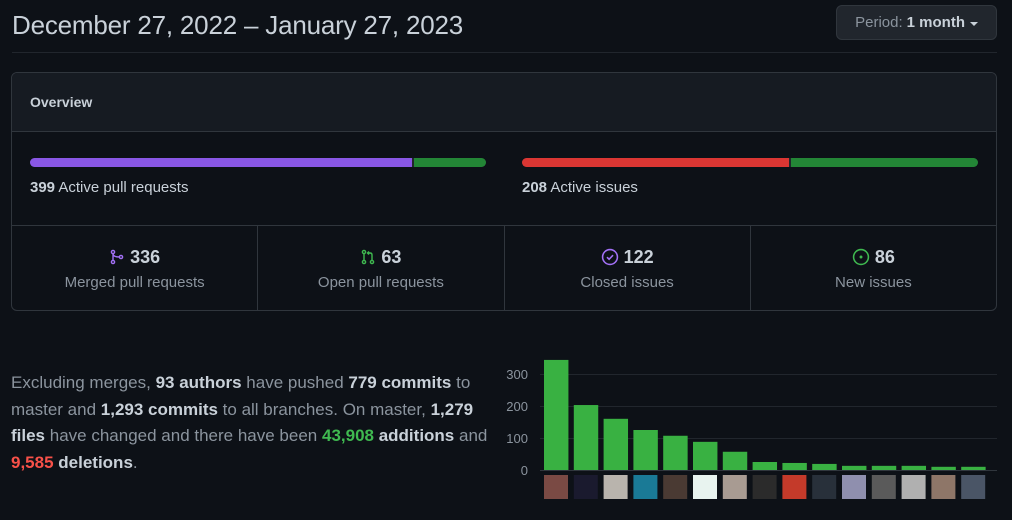  Describe the element at coordinates (450, 162) in the screenshot. I see `open-pr-segment` at that location.